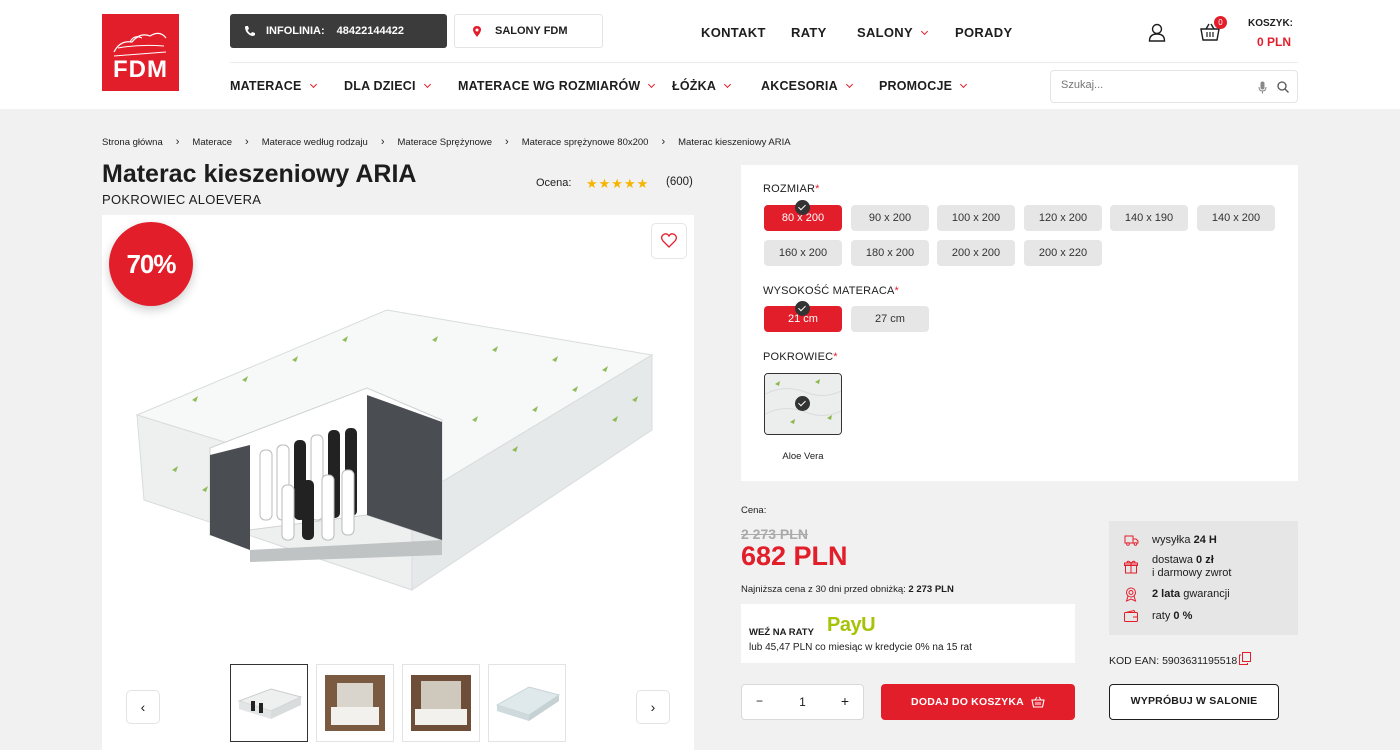  I want to click on microphone-icon, so click(1262, 87).